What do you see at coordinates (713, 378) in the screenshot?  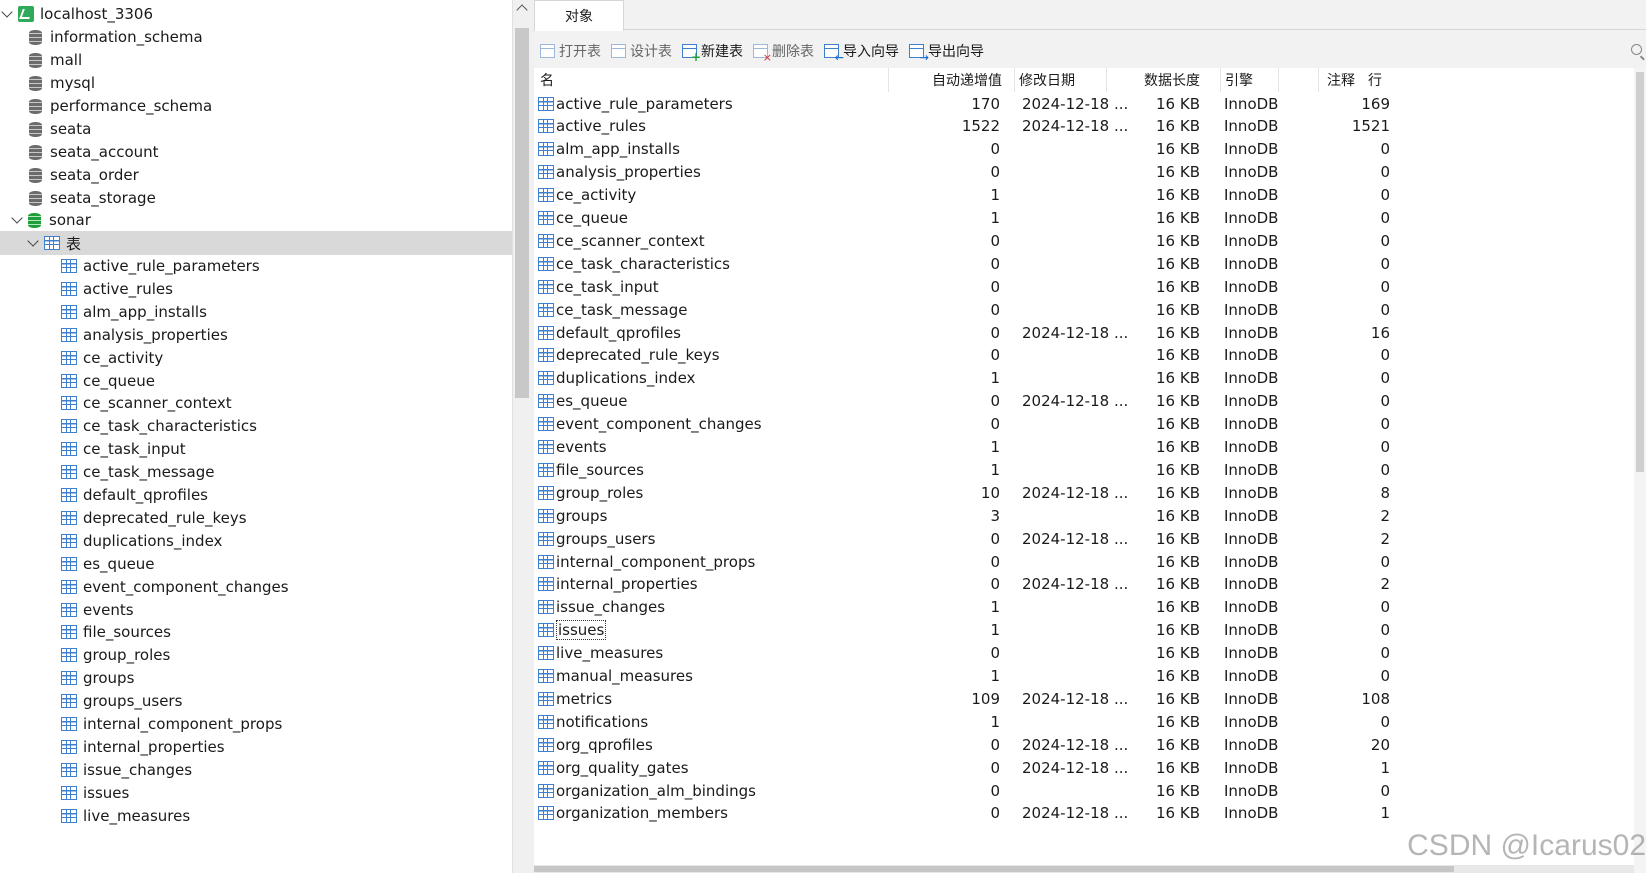 I see `name-cell: duplications_index` at bounding box center [713, 378].